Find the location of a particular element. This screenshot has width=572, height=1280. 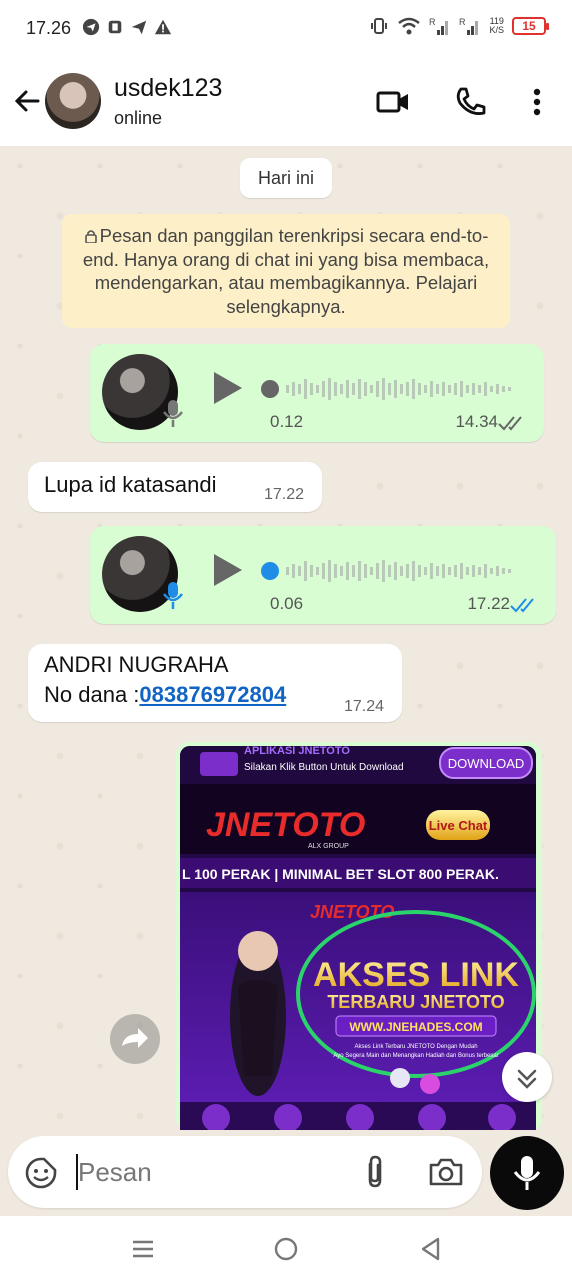

voice-message: 0.06 17.22 is located at coordinates (323, 575).